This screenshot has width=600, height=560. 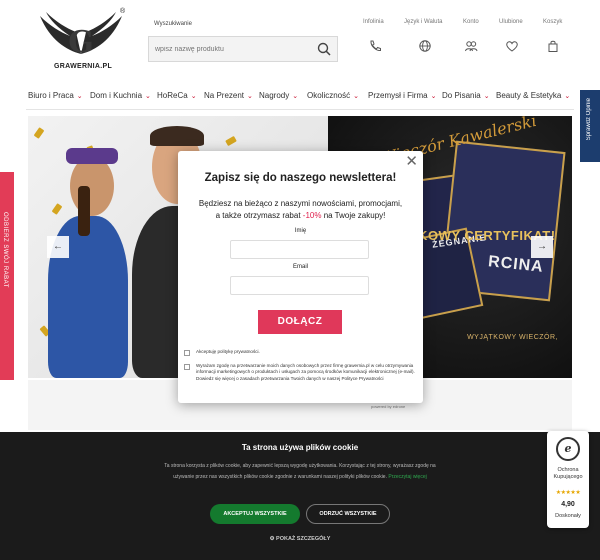 What do you see at coordinates (300, 322) in the screenshot?
I see `join-button: DOŁĄCZ` at bounding box center [300, 322].